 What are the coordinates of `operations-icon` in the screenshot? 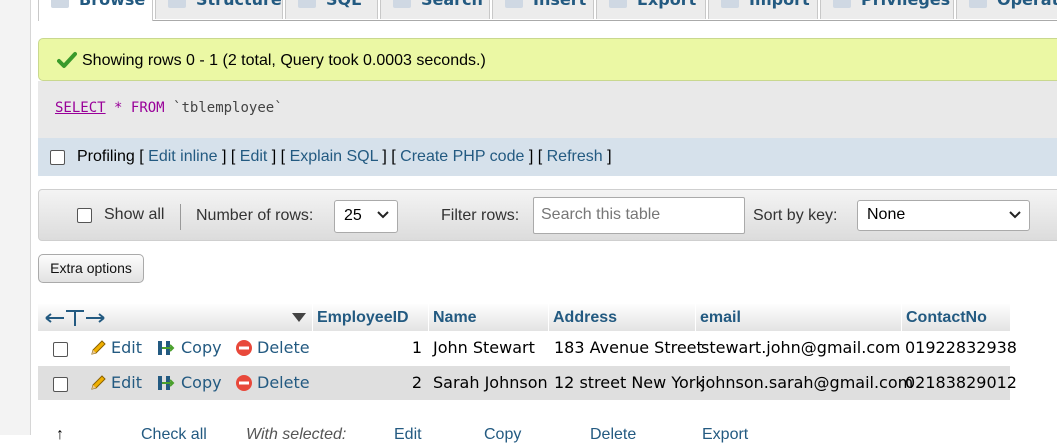 It's located at (978, 4).